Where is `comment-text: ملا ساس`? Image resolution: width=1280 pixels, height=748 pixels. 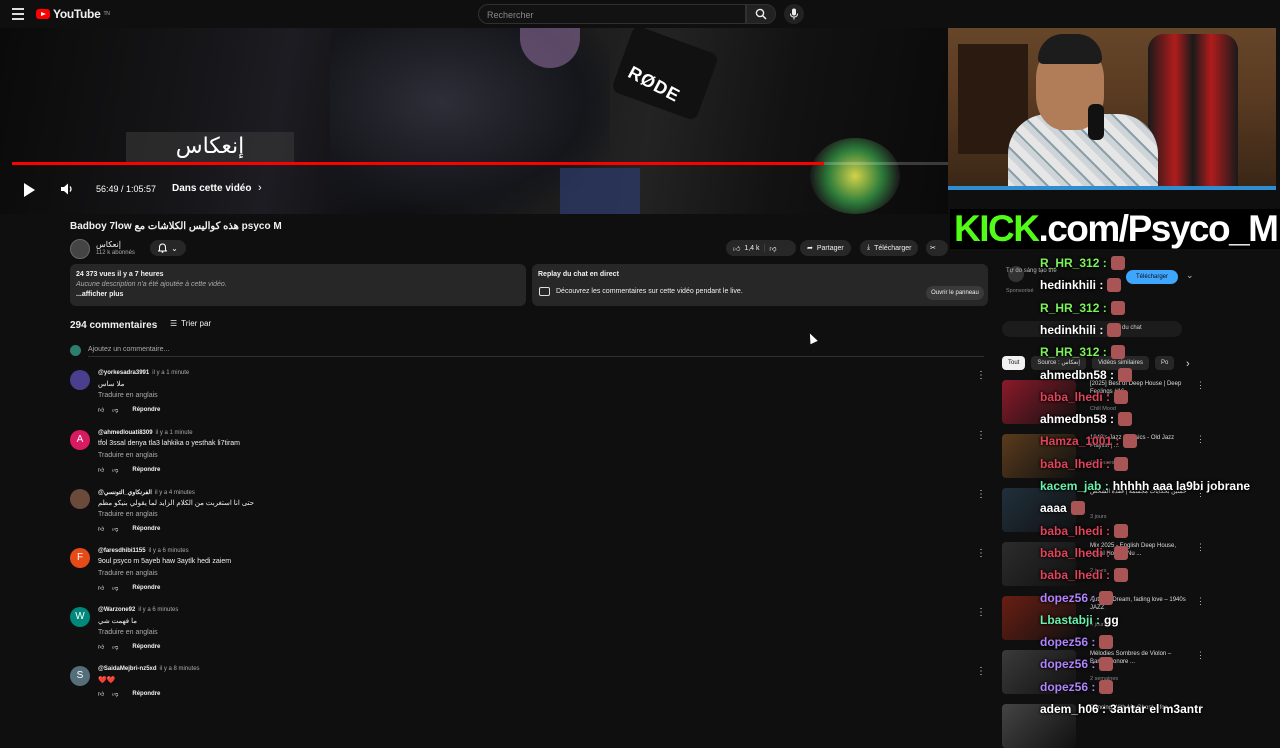
comment-text: ملا ساس is located at coordinates (111, 384).